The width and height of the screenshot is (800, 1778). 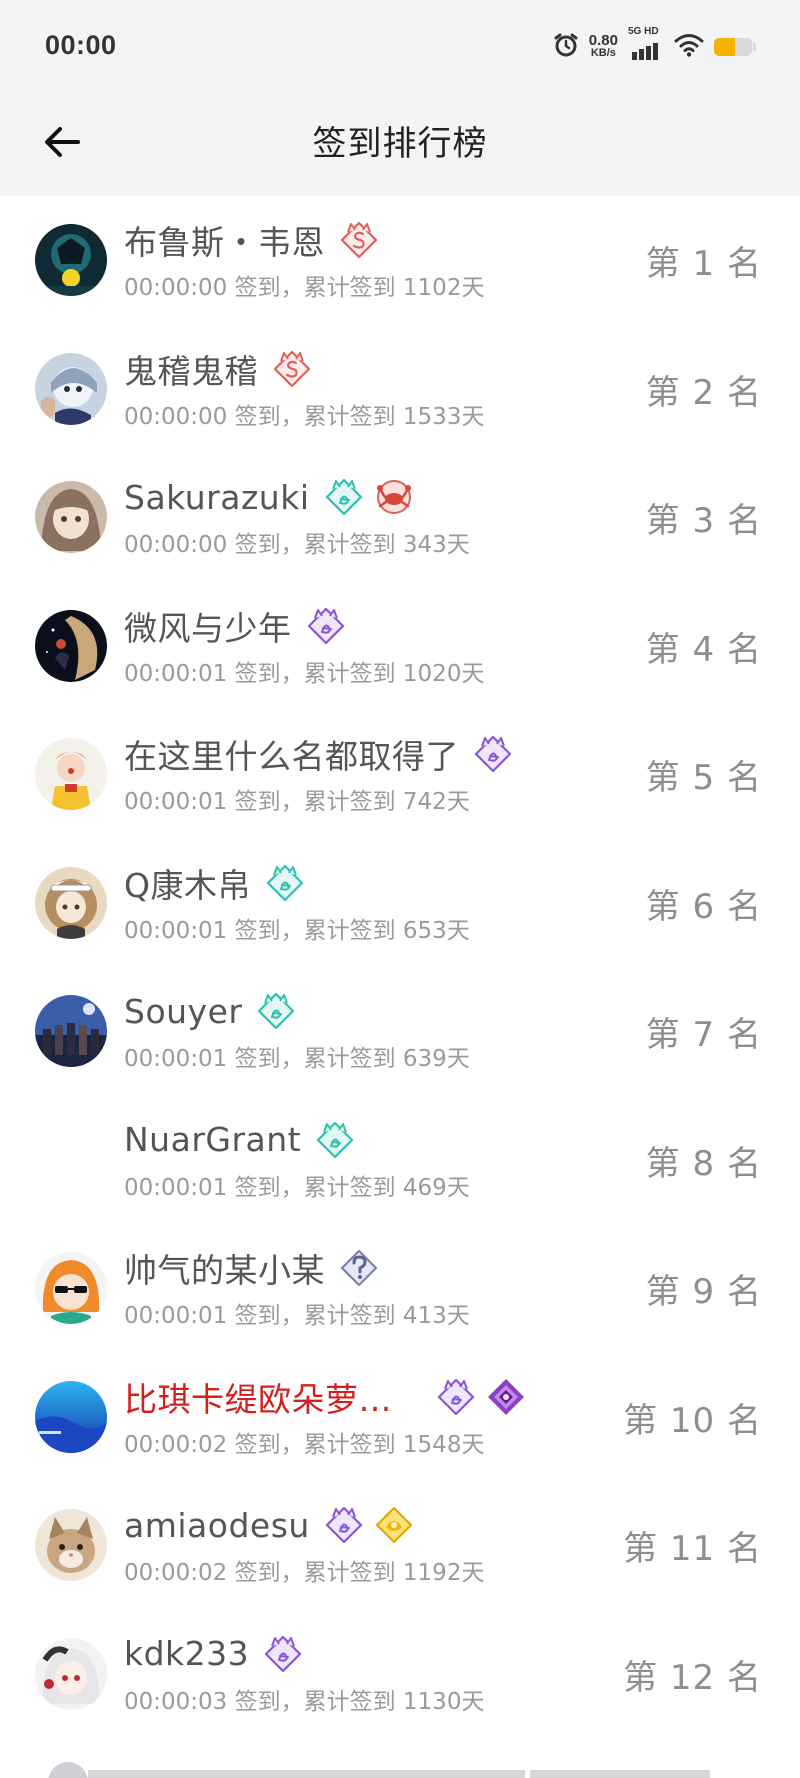 I want to click on user-name: kdk233, so click(x=186, y=1653).